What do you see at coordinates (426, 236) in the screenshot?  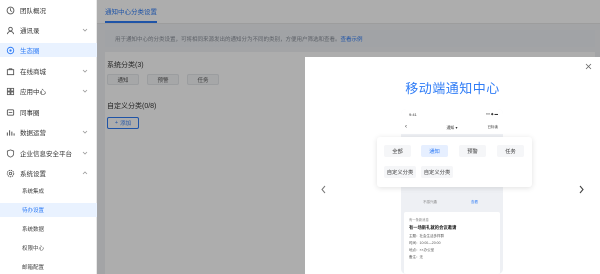 I see `card-line: 主题：社会生活多样群` at bounding box center [426, 236].